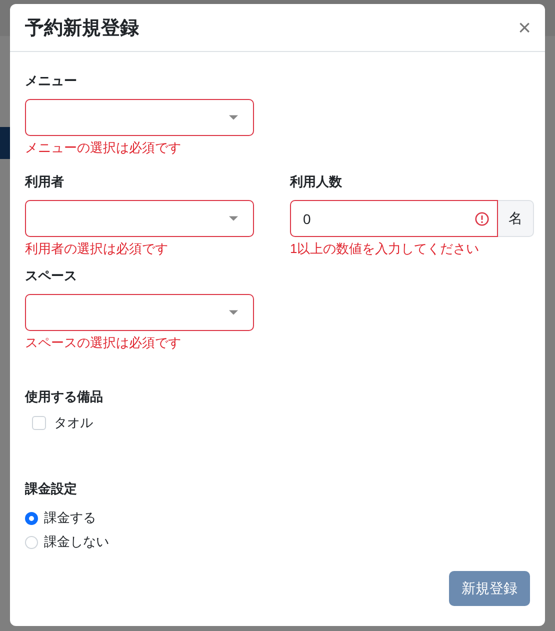 The height and width of the screenshot is (631, 555). I want to click on unit-label: 名, so click(516, 218).